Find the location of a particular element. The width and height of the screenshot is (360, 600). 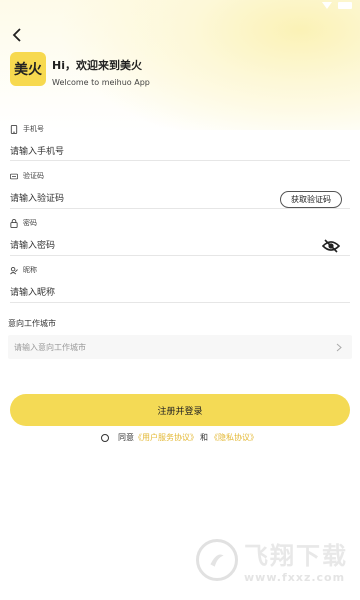

chevron-left-icon is located at coordinates (16, 35).